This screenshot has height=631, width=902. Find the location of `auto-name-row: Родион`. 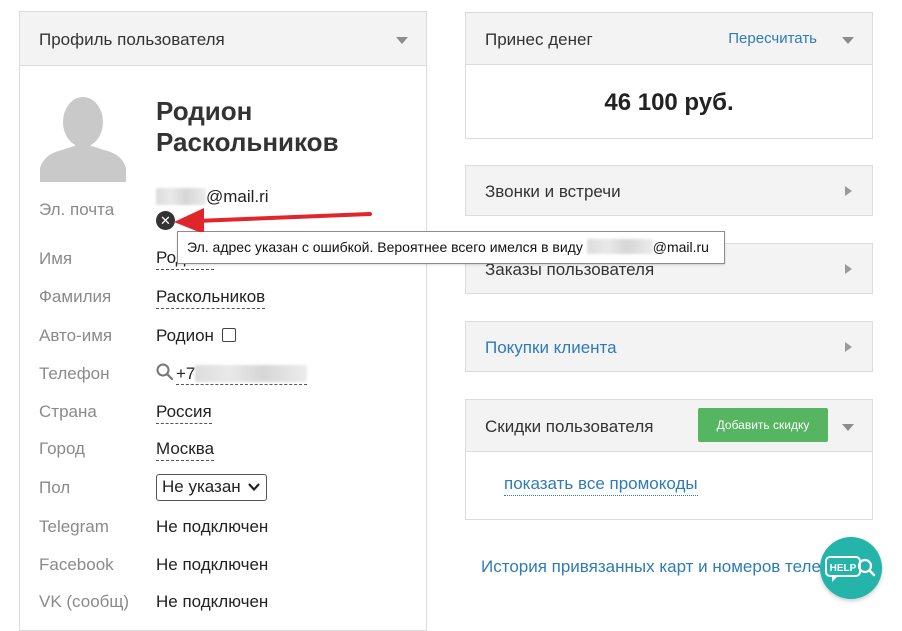

auto-name-row: Родион is located at coordinates (196, 336).